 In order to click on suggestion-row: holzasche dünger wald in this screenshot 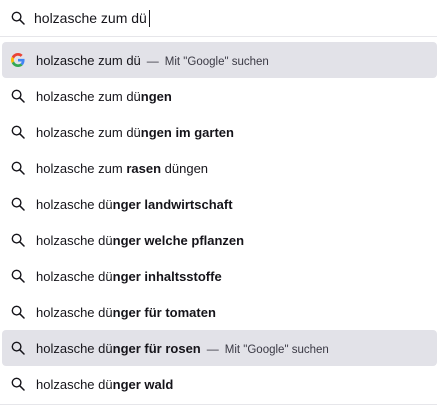, I will do `click(219, 384)`.